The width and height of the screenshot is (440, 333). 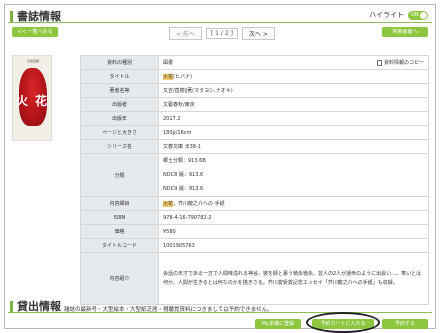 What do you see at coordinates (182, 77) in the screenshot?
I see `title-reading: (ヒバナ)` at bounding box center [182, 77].